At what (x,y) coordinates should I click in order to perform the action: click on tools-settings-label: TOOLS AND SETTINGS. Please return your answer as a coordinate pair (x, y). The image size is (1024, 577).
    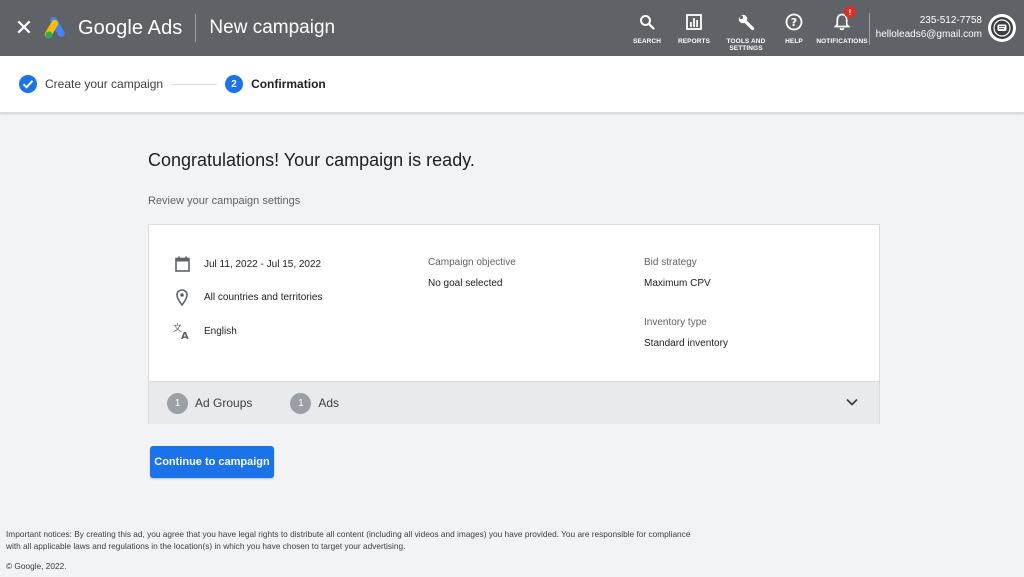
    Looking at the image, I should click on (746, 45).